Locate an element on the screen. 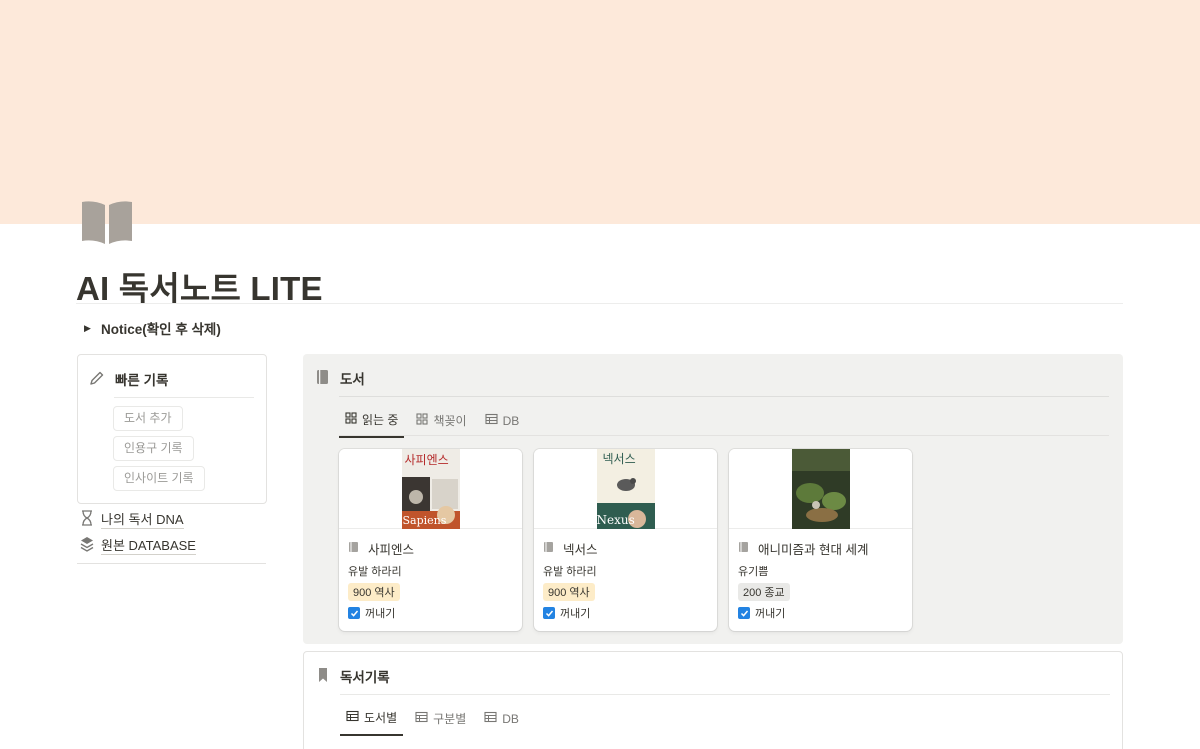 This screenshot has width=1200, height=749. tab-label: 책꽂이 is located at coordinates (450, 421).